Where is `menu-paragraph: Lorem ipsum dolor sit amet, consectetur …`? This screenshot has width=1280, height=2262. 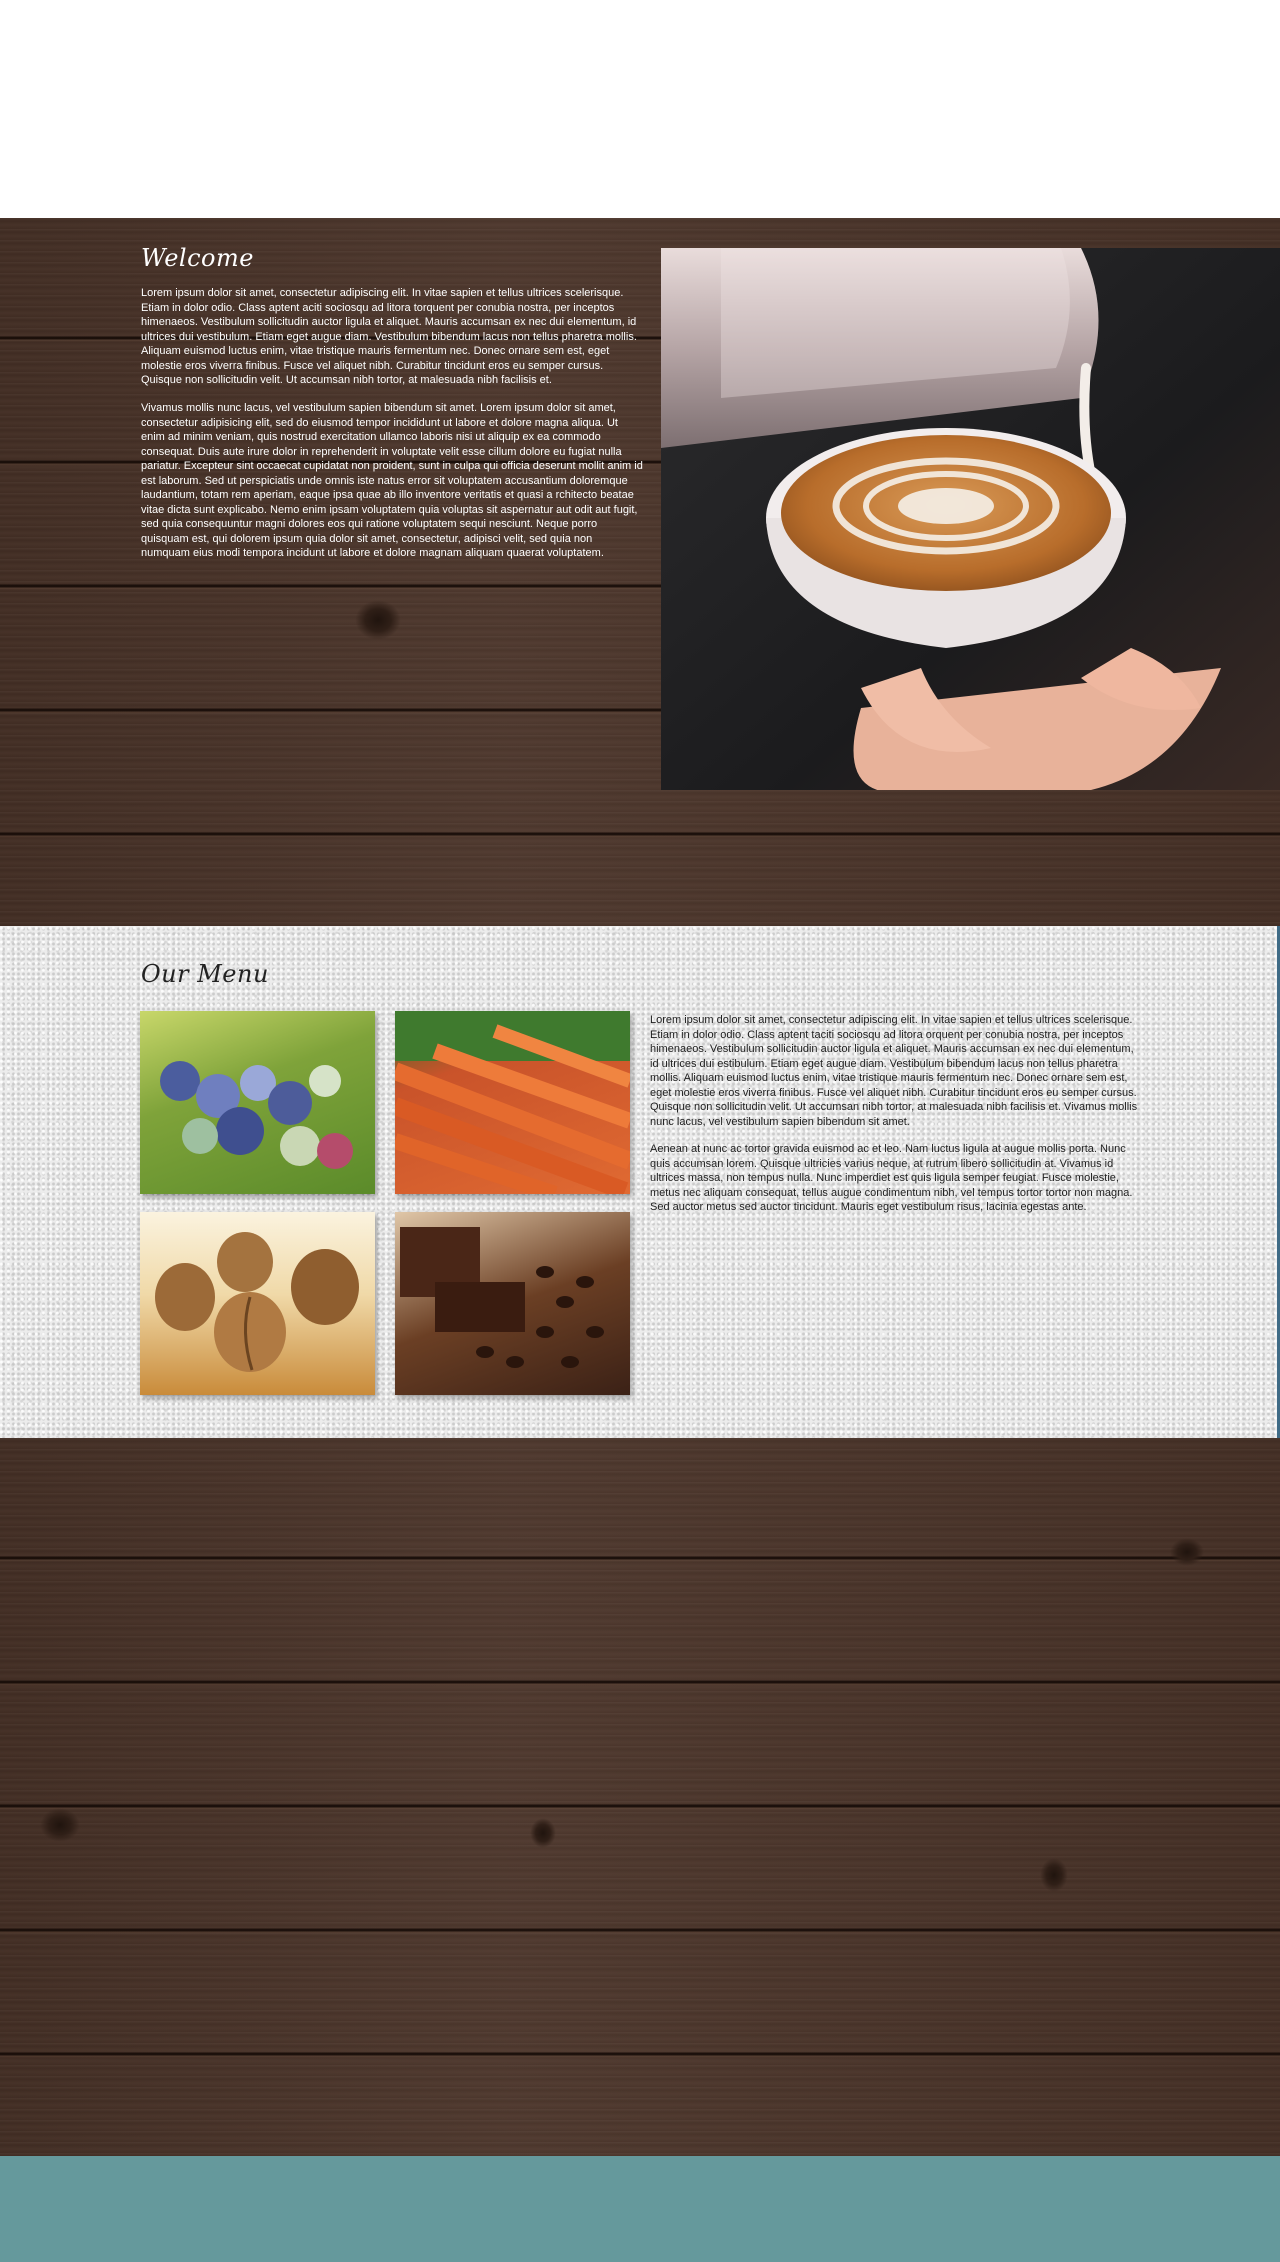 menu-paragraph: Lorem ipsum dolor sit amet, consectetur … is located at coordinates (894, 1071).